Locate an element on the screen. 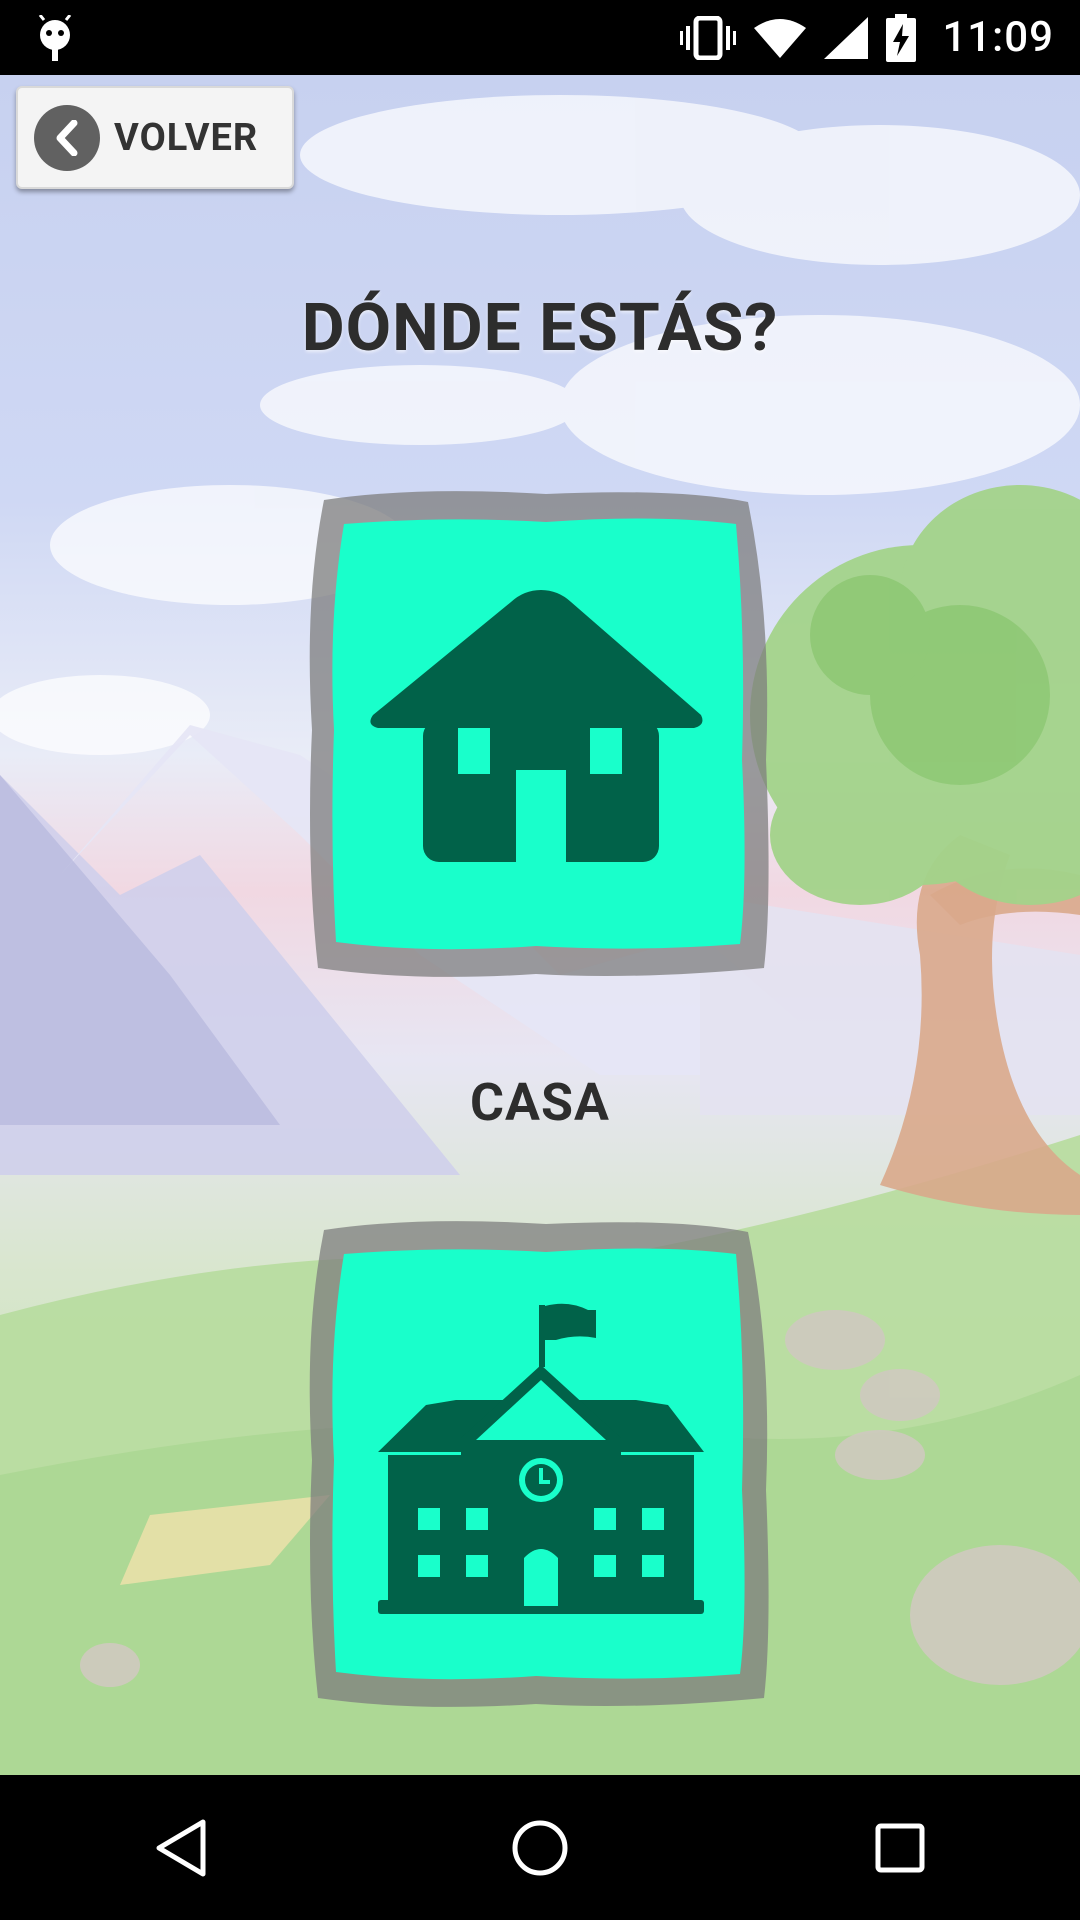 This screenshot has height=1920, width=1080. wifi-icon is located at coordinates (780, 38).